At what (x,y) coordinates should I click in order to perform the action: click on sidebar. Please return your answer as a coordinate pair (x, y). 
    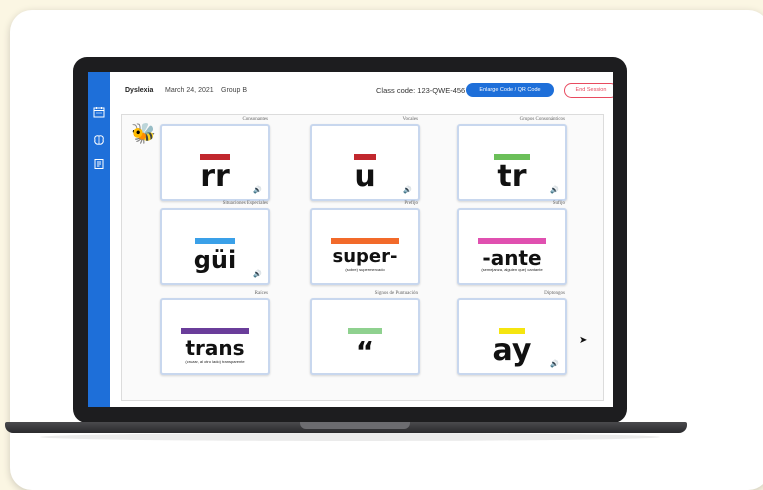
    Looking at the image, I should click on (99, 239).